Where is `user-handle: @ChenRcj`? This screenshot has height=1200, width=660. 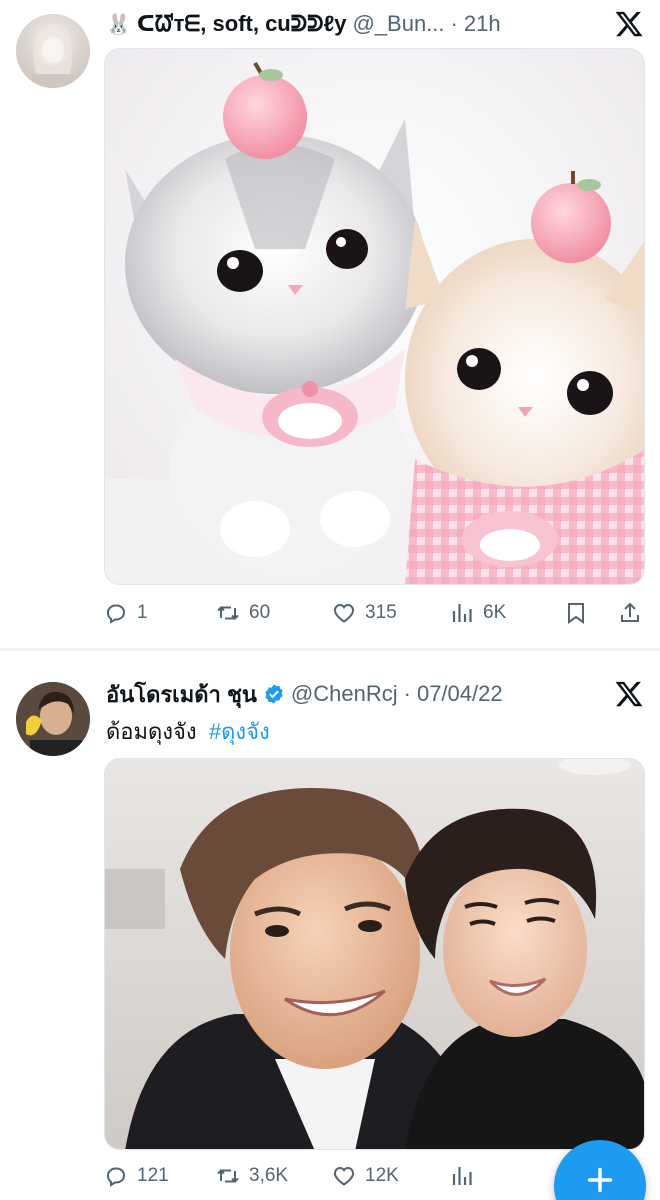 user-handle: @ChenRcj is located at coordinates (344, 694).